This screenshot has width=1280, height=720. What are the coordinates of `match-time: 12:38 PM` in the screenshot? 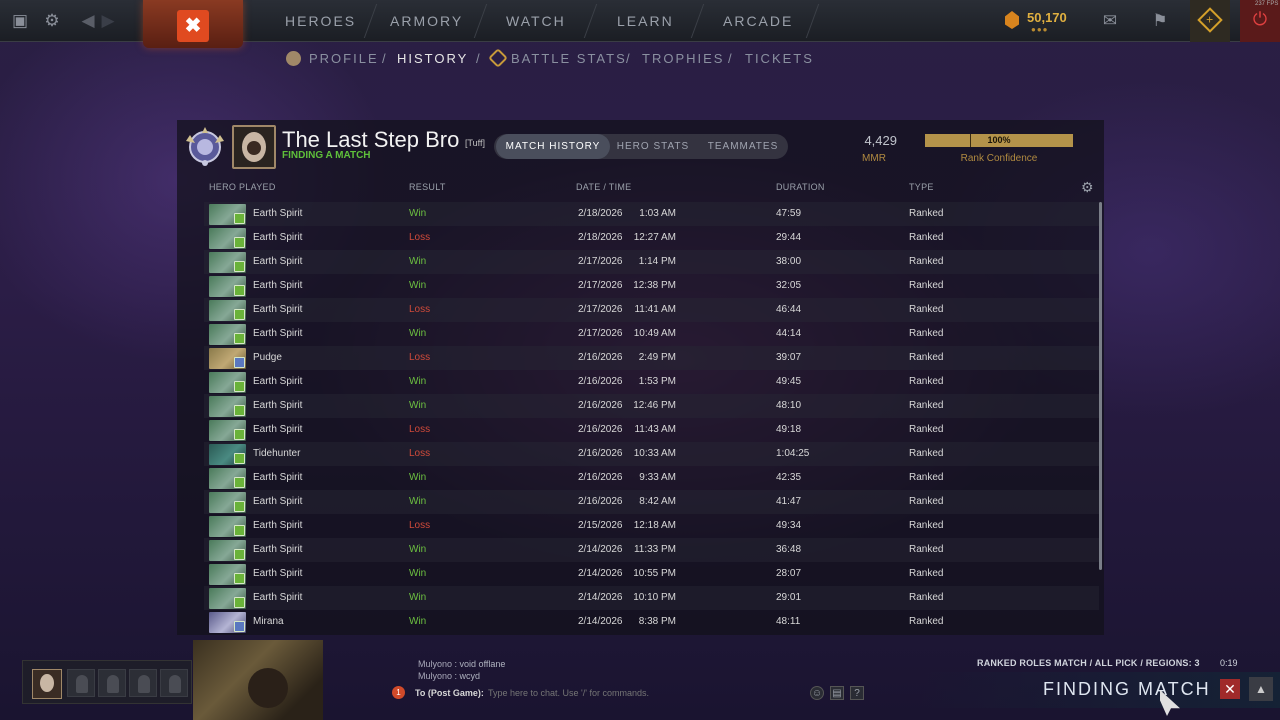 It's located at (654, 285).